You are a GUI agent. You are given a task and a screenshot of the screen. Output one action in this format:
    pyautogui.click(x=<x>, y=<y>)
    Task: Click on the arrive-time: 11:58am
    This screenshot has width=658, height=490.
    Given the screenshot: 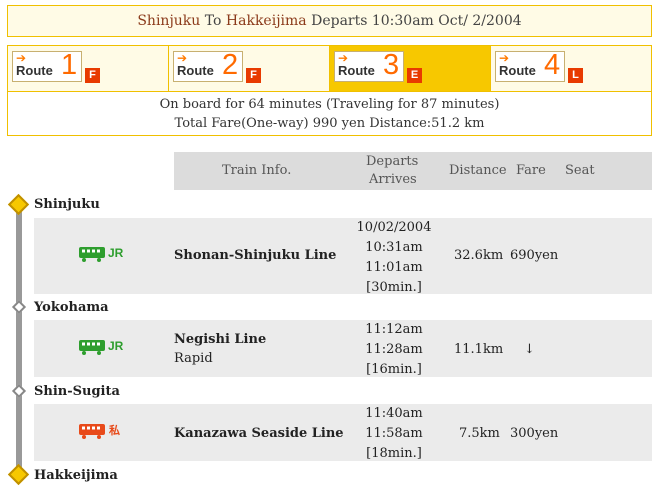 What is the action you would take?
    pyautogui.click(x=394, y=433)
    